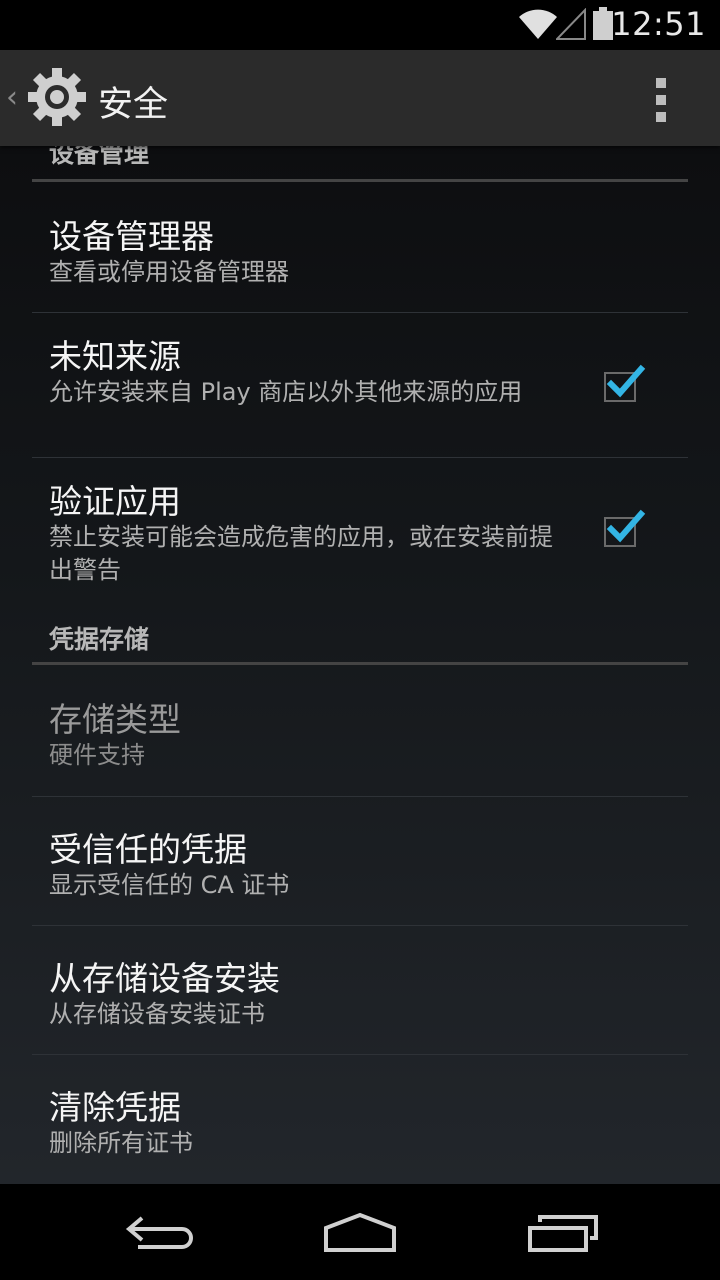  Describe the element at coordinates (658, 24) in the screenshot. I see `clock: 12:51` at that location.